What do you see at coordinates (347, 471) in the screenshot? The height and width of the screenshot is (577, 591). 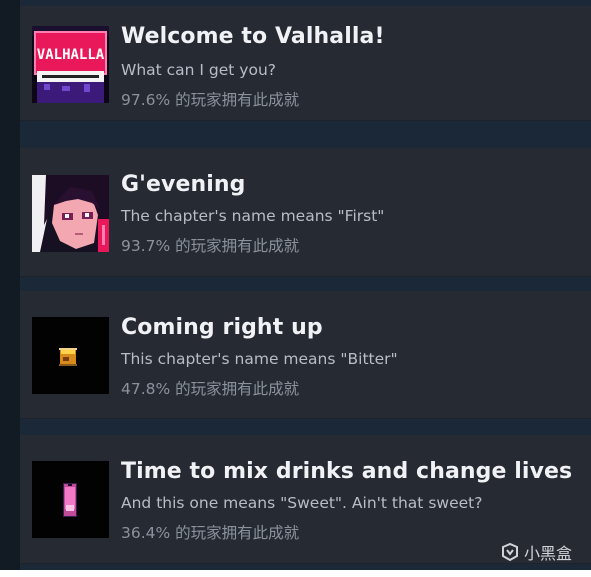 I see `achievement-title: Time to mix drinks and change lives` at bounding box center [347, 471].